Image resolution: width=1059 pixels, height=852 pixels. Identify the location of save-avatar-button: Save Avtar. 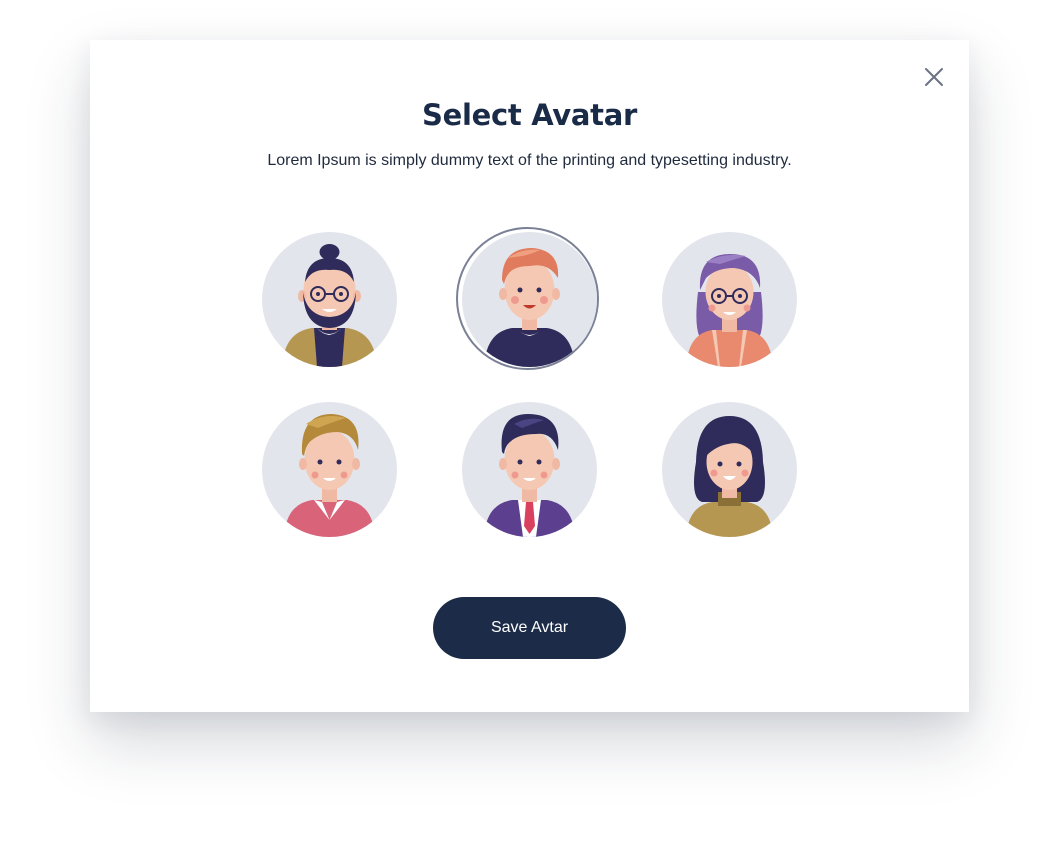
(529, 628).